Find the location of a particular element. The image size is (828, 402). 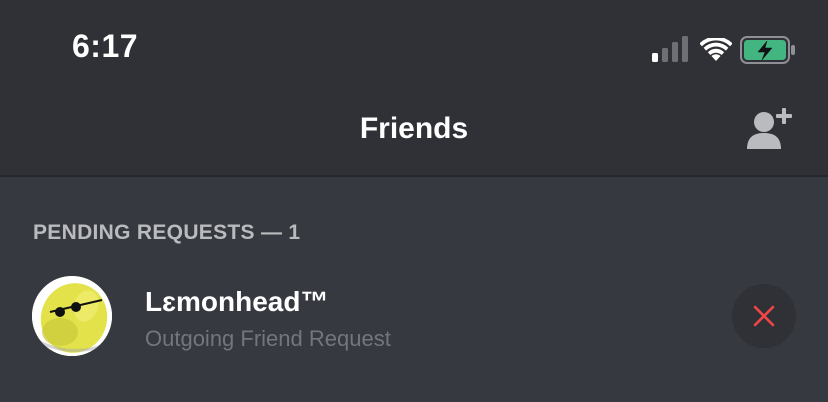

close-icon is located at coordinates (764, 316).